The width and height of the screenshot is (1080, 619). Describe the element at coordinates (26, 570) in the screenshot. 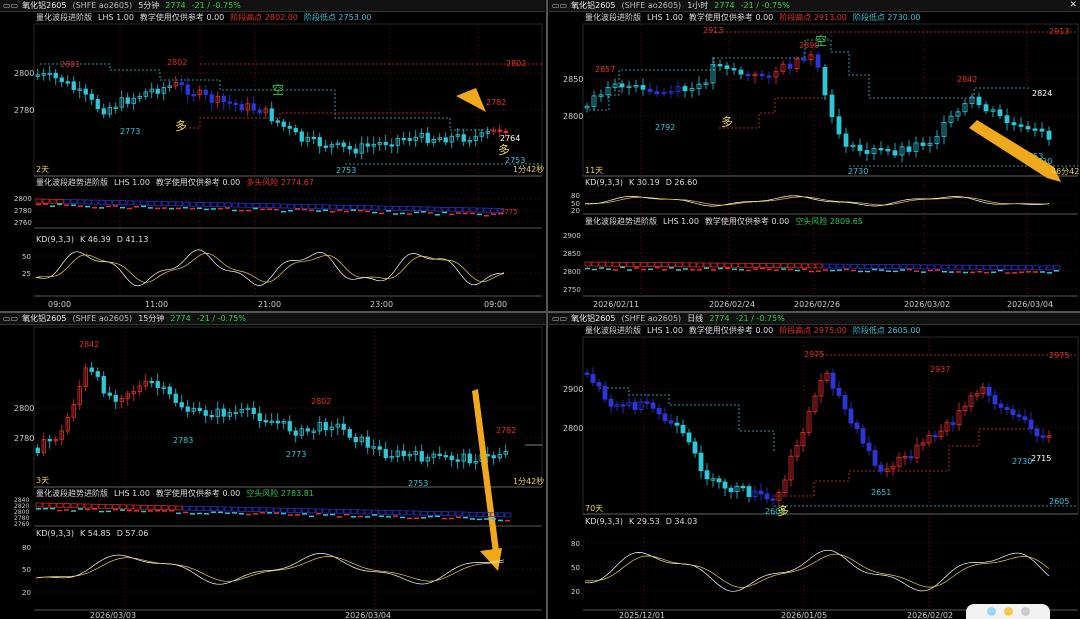

I see `kd-axis-label: 50` at that location.